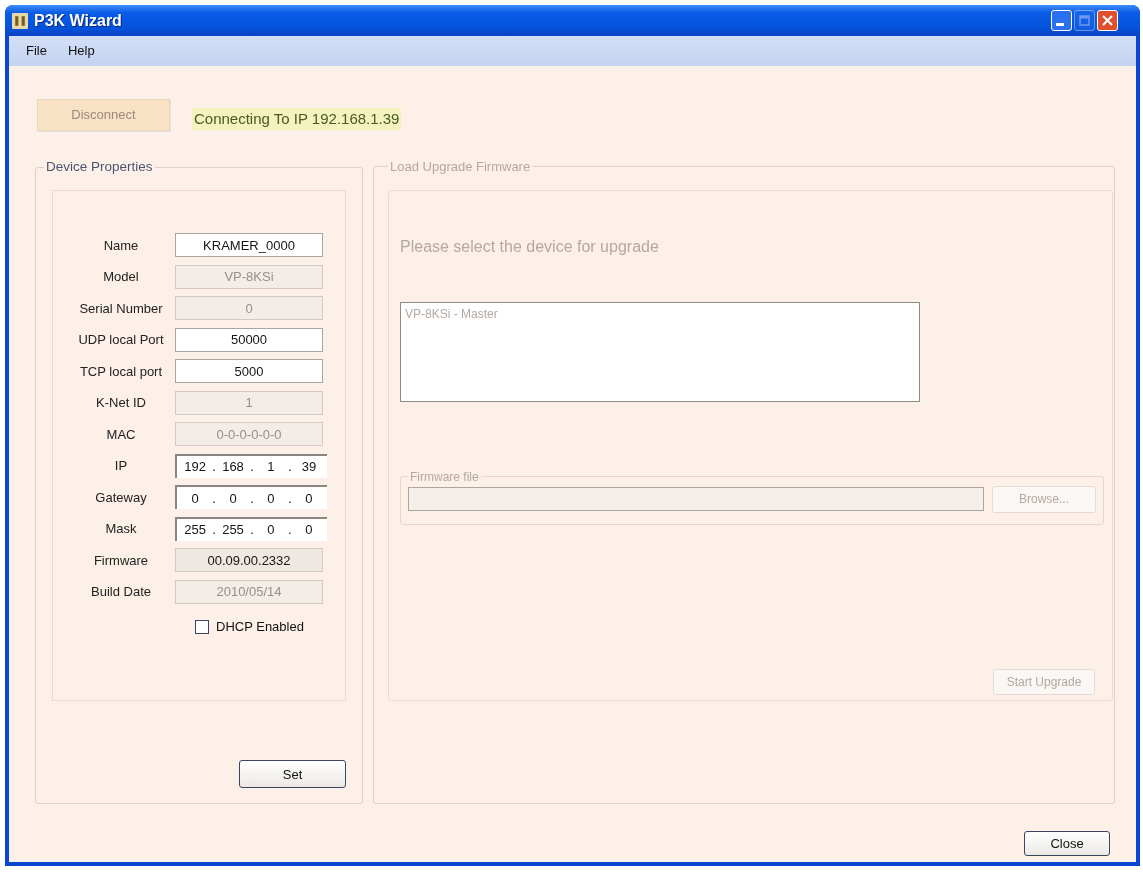 This screenshot has height=875, width=1143. Describe the element at coordinates (696, 499) in the screenshot. I see `file-path-field` at that location.